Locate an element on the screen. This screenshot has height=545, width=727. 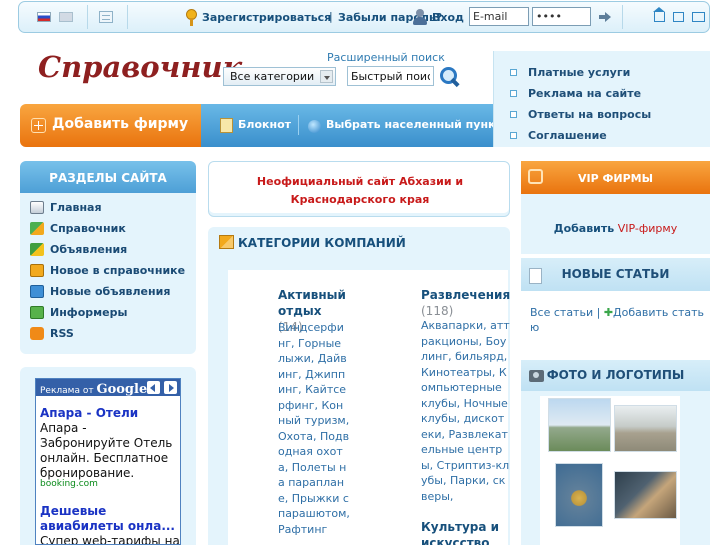
site-logo: Справочник is located at coordinates (140, 67).